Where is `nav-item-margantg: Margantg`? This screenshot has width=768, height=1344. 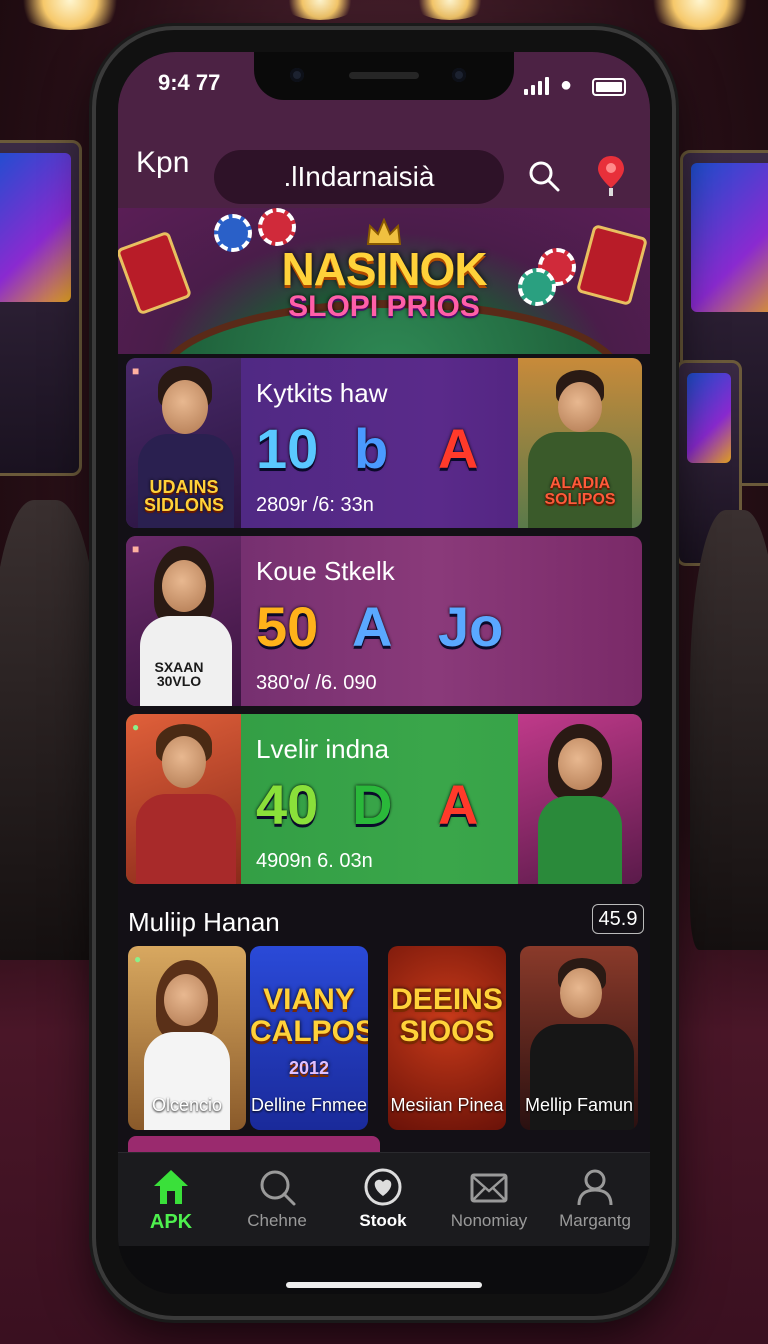 nav-item-margantg: Margantg is located at coordinates (595, 1200).